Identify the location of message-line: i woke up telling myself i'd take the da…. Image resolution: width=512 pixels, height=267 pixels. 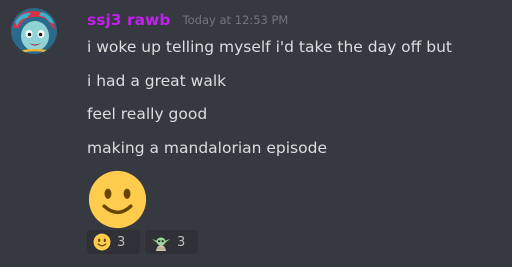
(269, 47).